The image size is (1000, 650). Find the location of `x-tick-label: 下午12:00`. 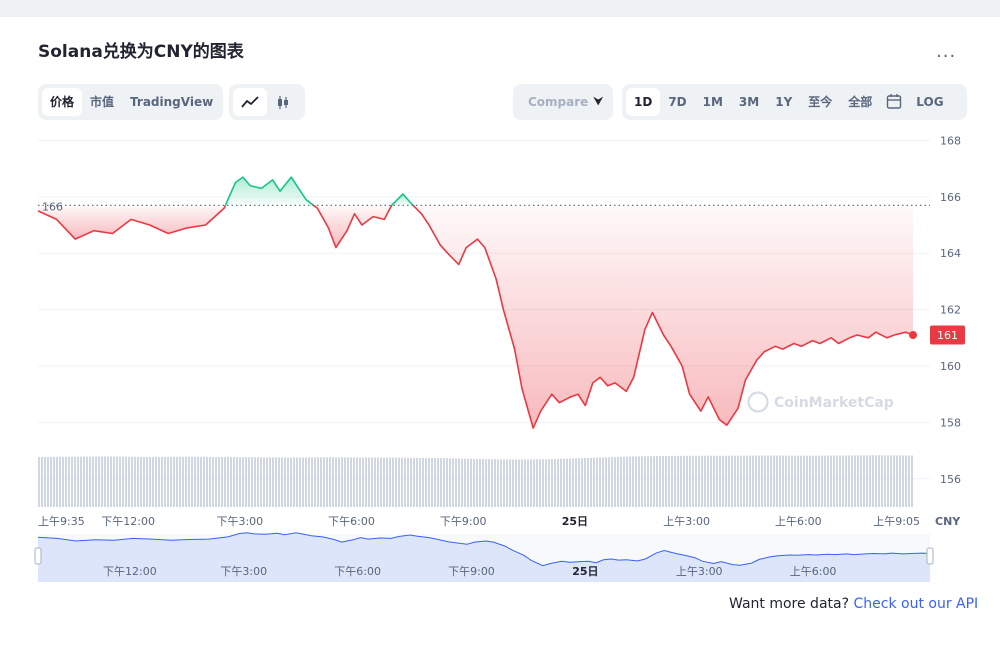

x-tick-label: 下午12:00 is located at coordinates (128, 521).